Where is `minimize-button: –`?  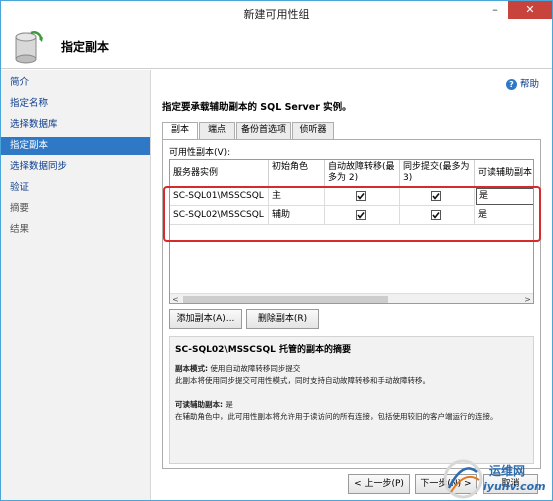
minimize-button: – is located at coordinates (495, 10).